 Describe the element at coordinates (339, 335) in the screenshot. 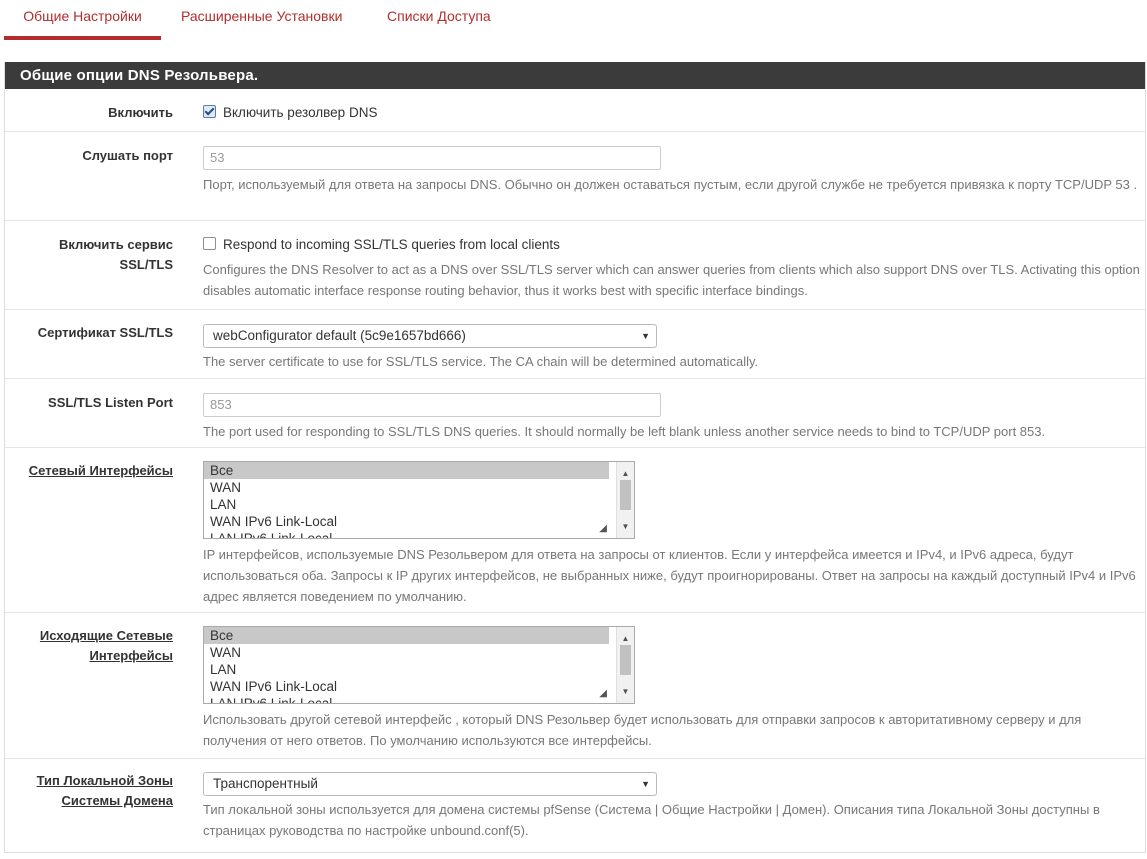

I see `certificate-select-value: webConfigurator default (5c9e1657bd666)` at that location.